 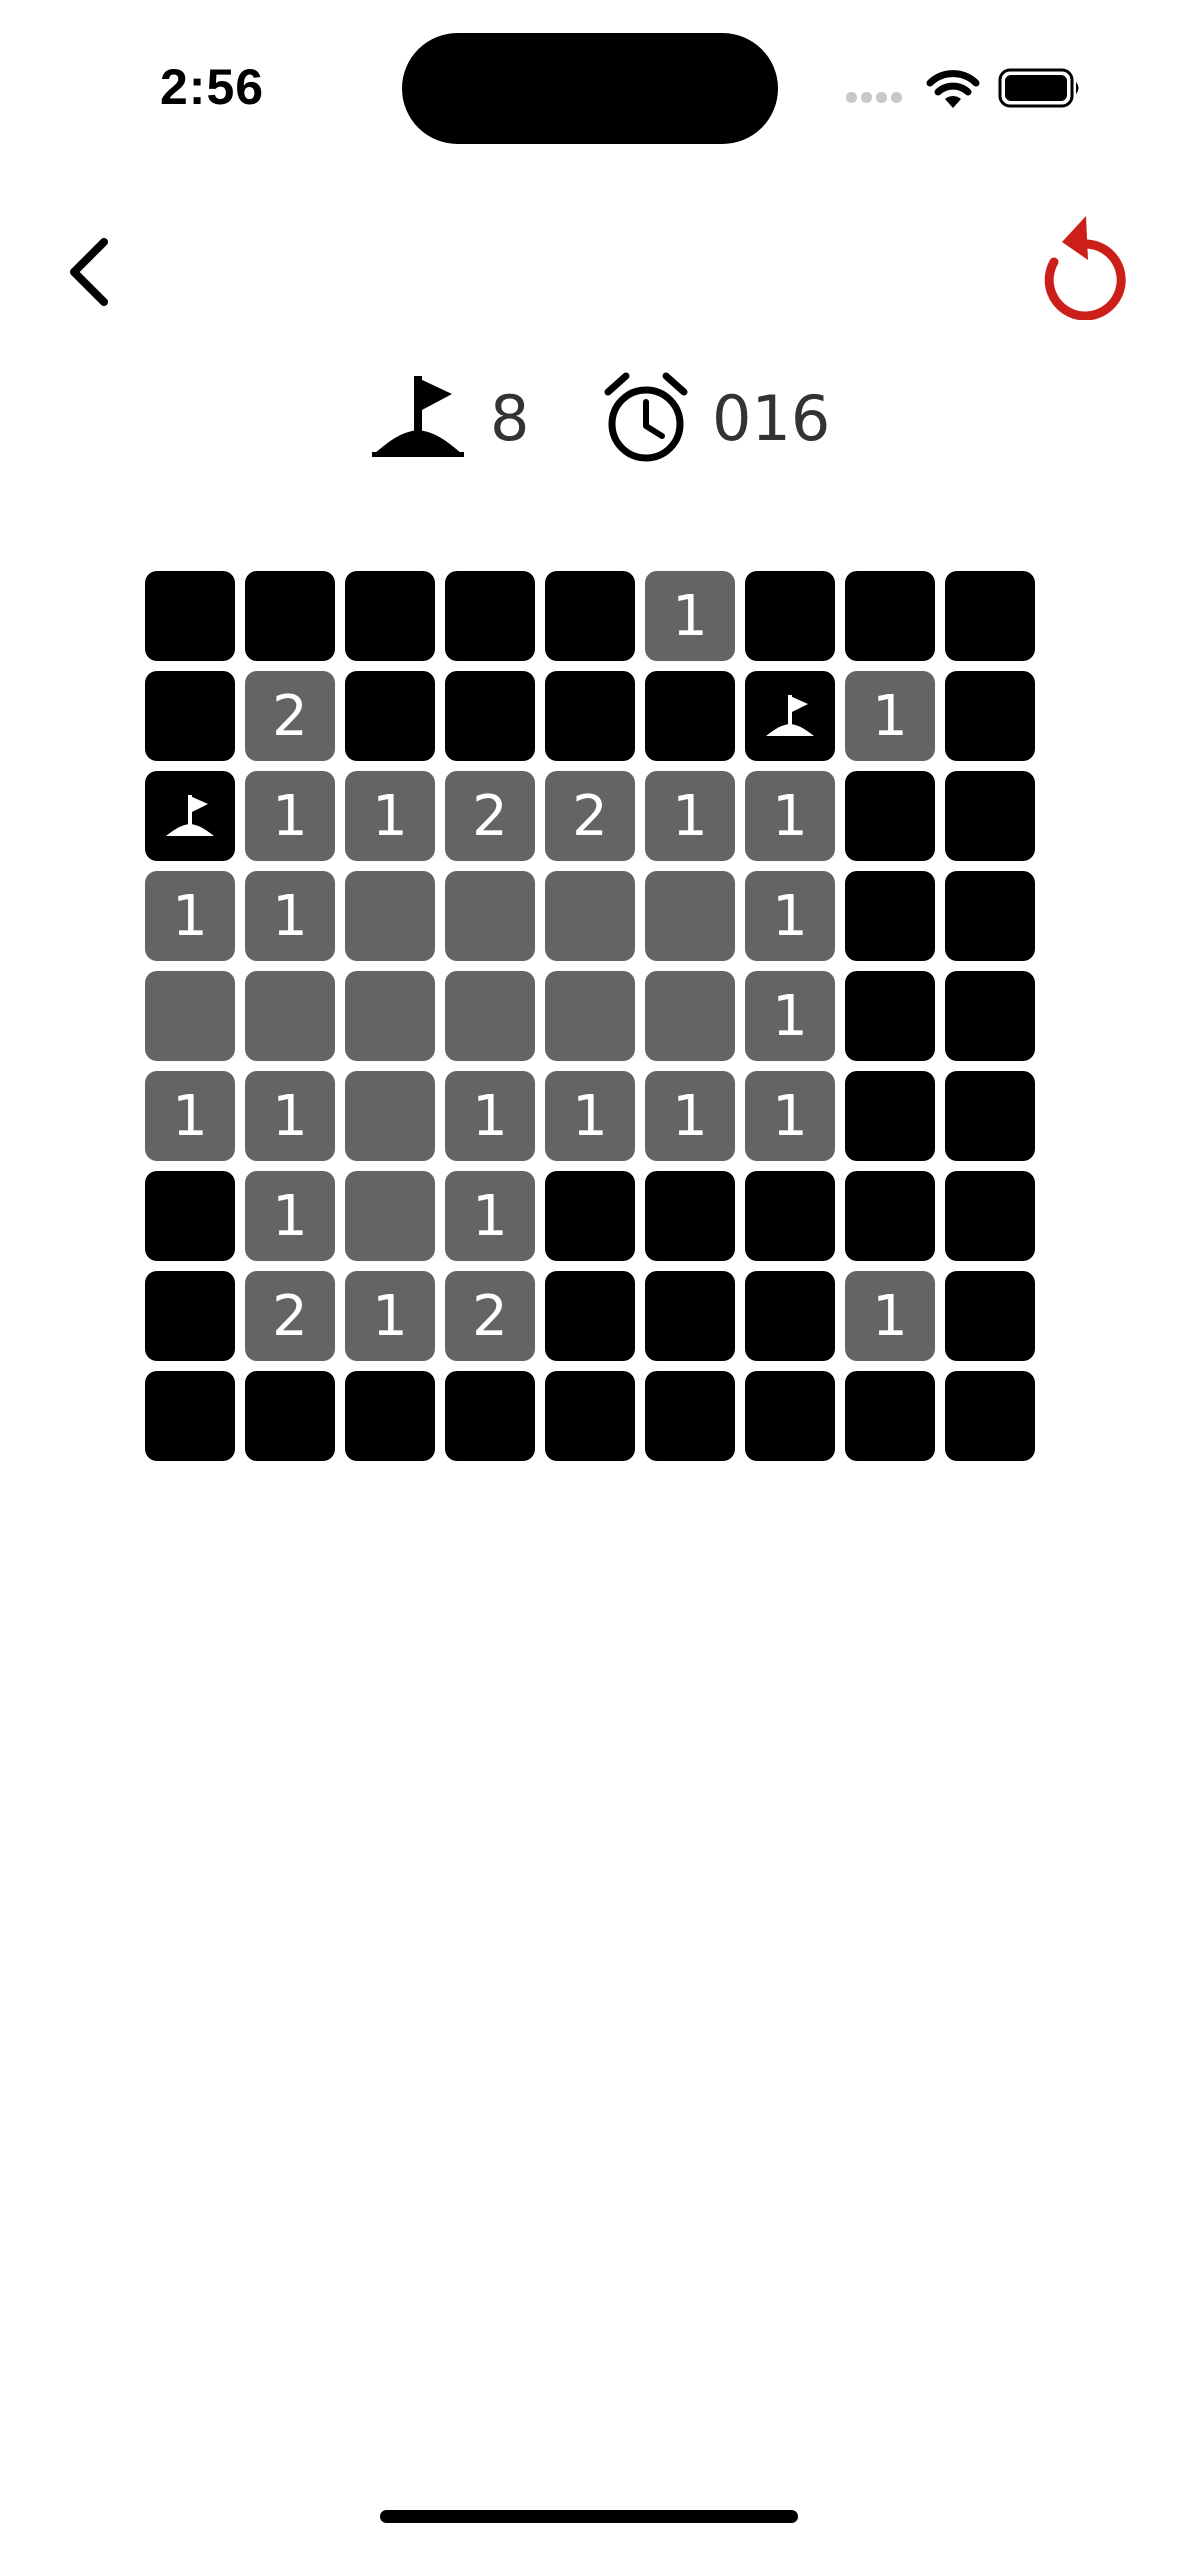 What do you see at coordinates (1085, 268) in the screenshot?
I see `restart-icon` at bounding box center [1085, 268].